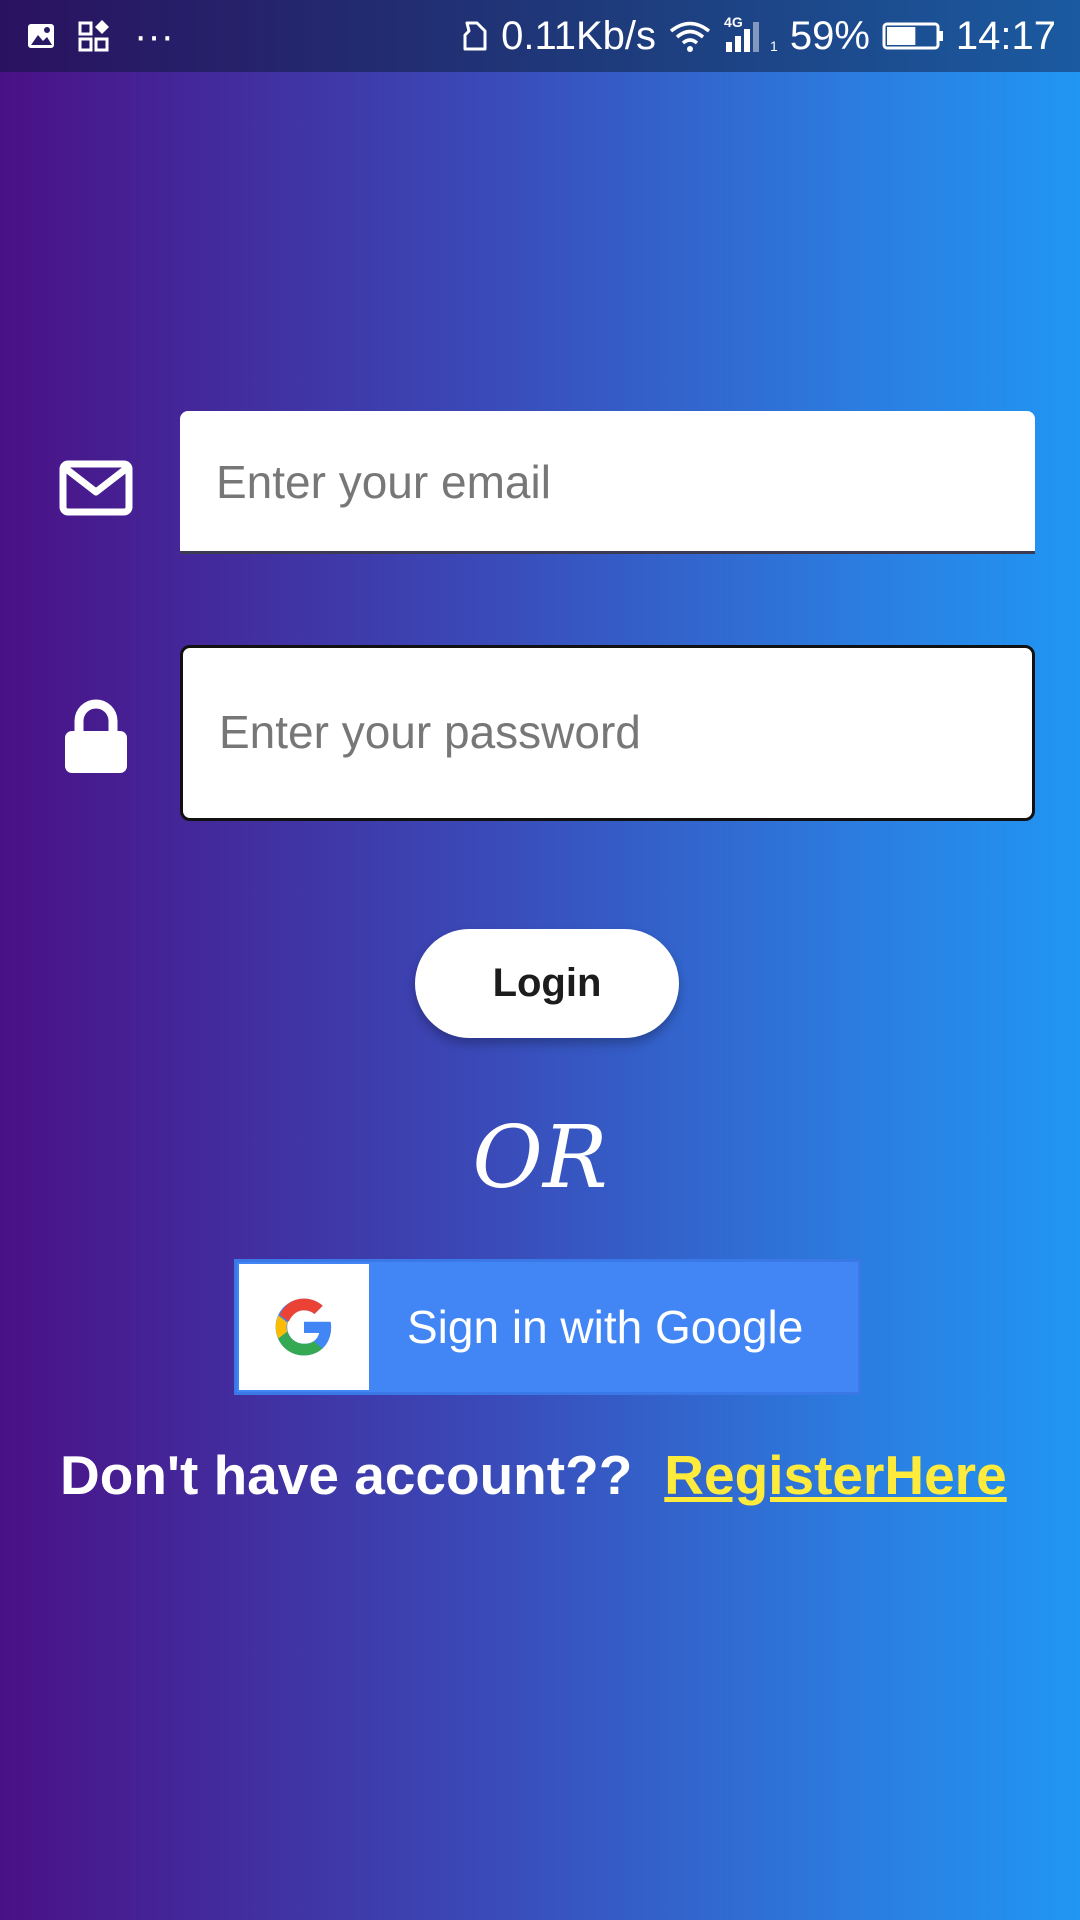 The image size is (1080, 1920). What do you see at coordinates (829, 36) in the screenshot?
I see `battery-percent: 59%` at bounding box center [829, 36].